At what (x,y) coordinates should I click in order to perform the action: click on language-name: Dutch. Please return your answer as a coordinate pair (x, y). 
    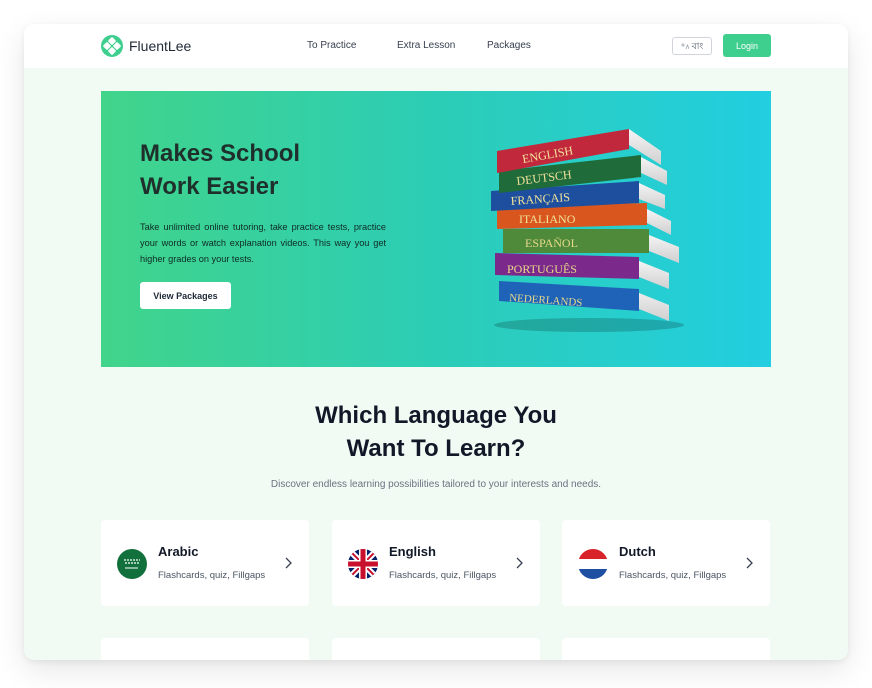
    Looking at the image, I should click on (637, 551).